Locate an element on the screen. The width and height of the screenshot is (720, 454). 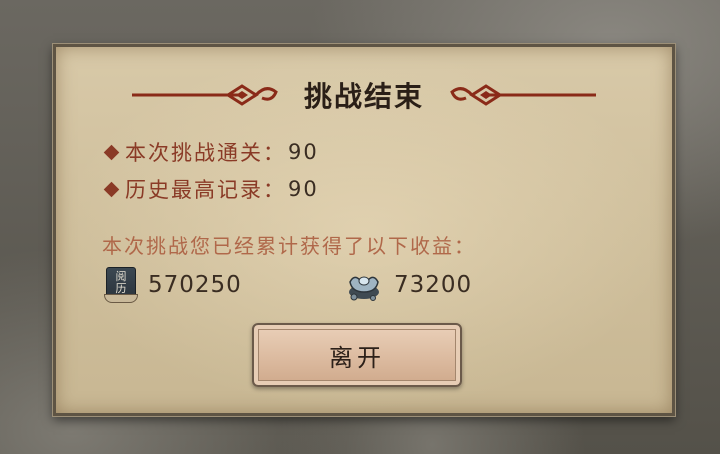
silver-ingot-icon is located at coordinates (364, 288).